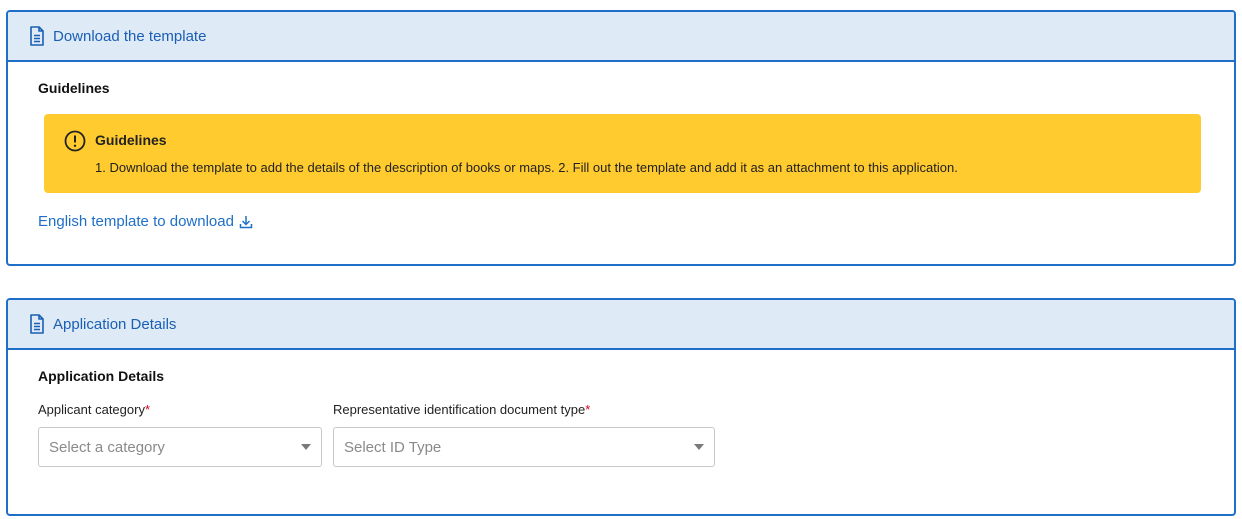 The height and width of the screenshot is (519, 1242). What do you see at coordinates (107, 447) in the screenshot?
I see `select-placeholder: Select a category` at bounding box center [107, 447].